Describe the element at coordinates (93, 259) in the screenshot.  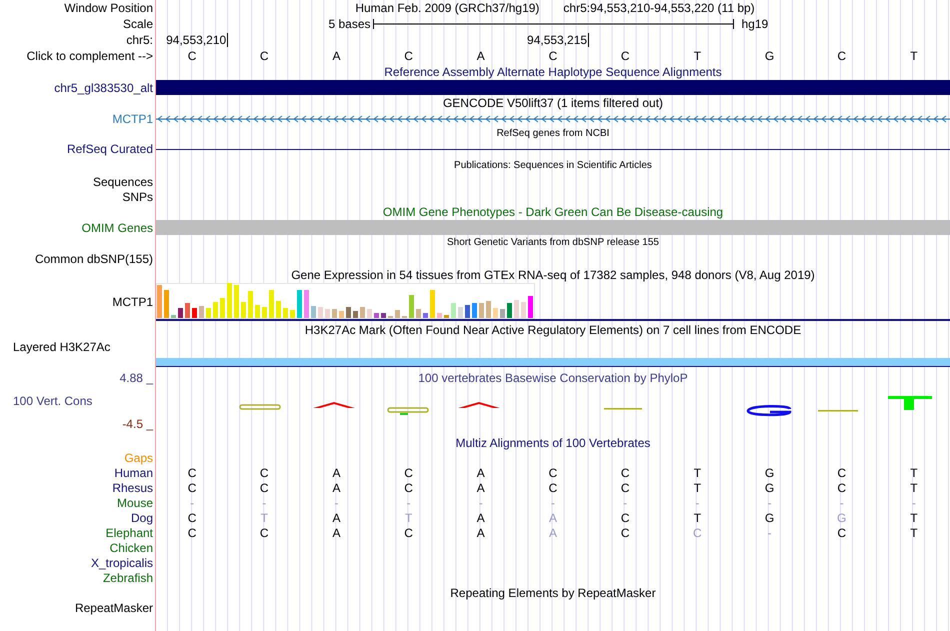
I see `track-label: Common dbSNP(155)` at that location.